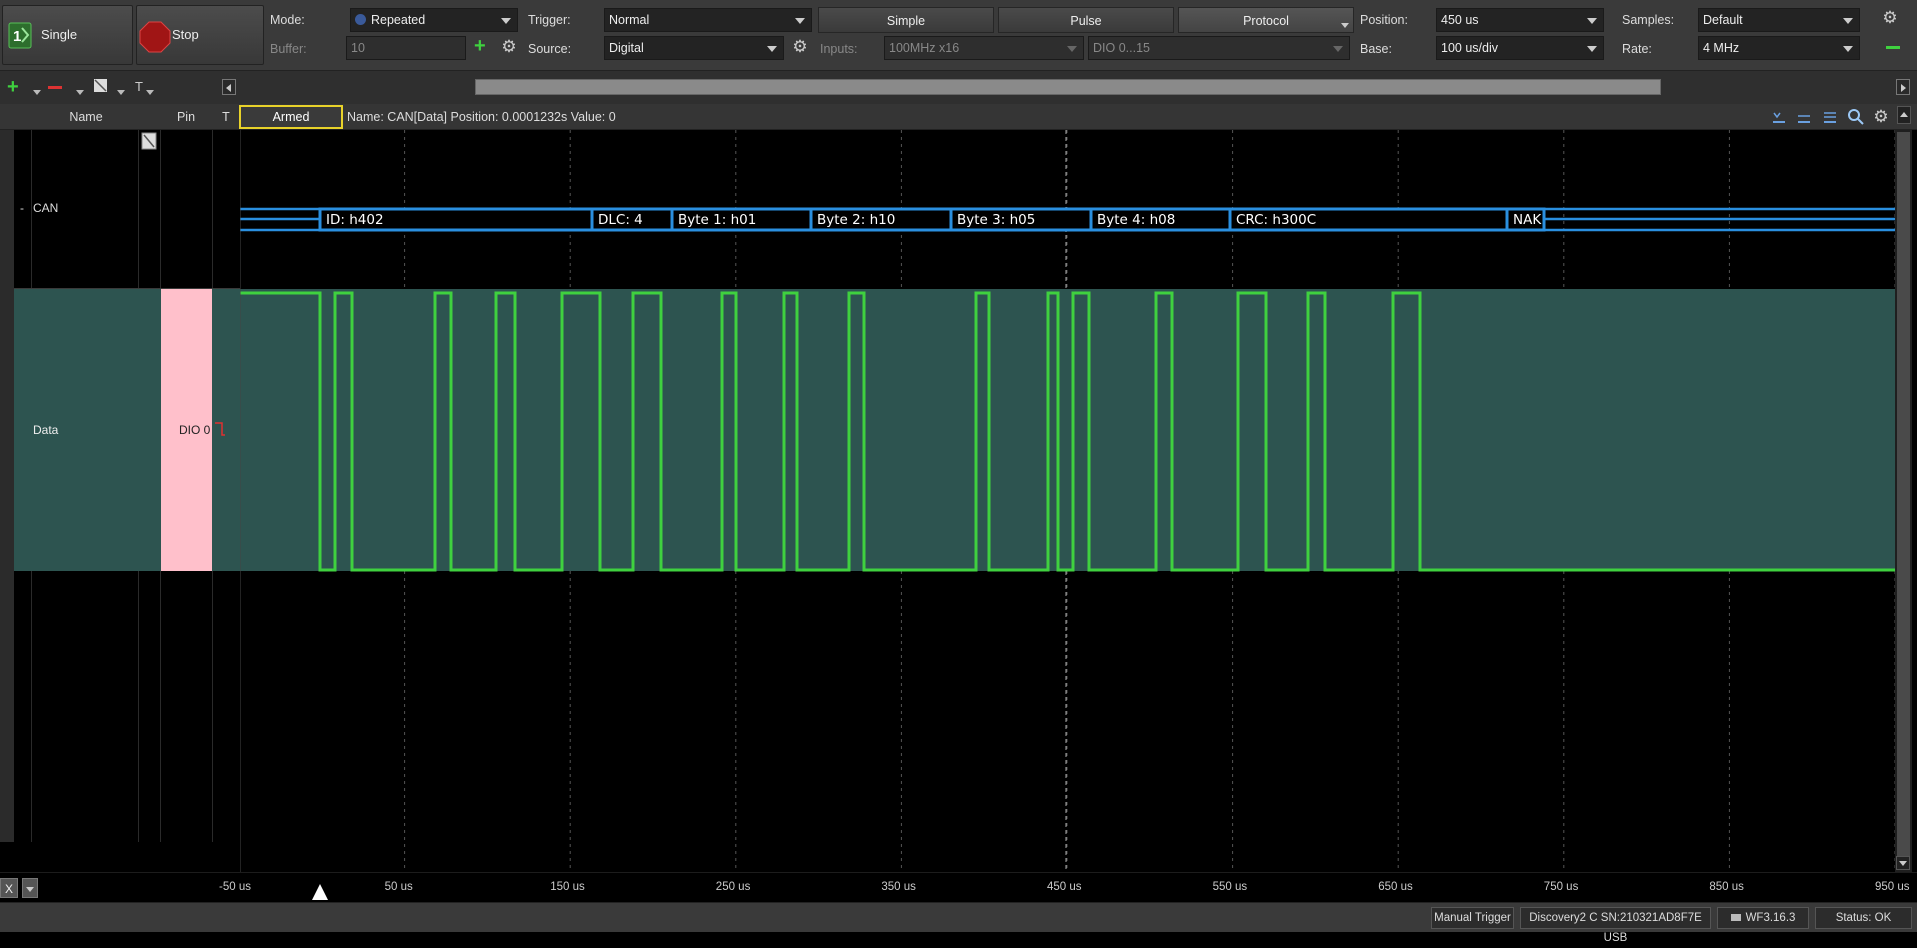 The image size is (1917, 948). Describe the element at coordinates (733, 887) in the screenshot. I see `axis-tick-label: 250 us` at that location.